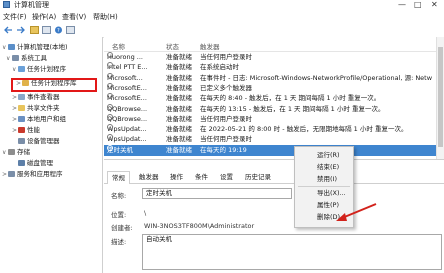  I want to click on toolbar: ?, so click(222, 30).